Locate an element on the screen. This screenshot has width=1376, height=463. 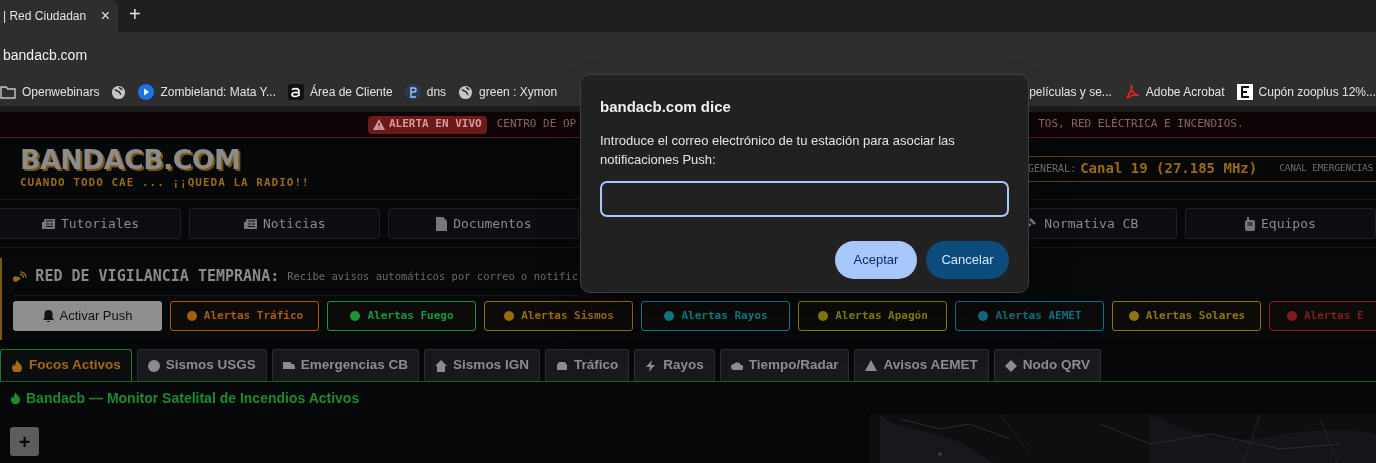
ticker-text: TOS, RED ELÉCTRICA E INCENDIOS. is located at coordinates (1141, 124).